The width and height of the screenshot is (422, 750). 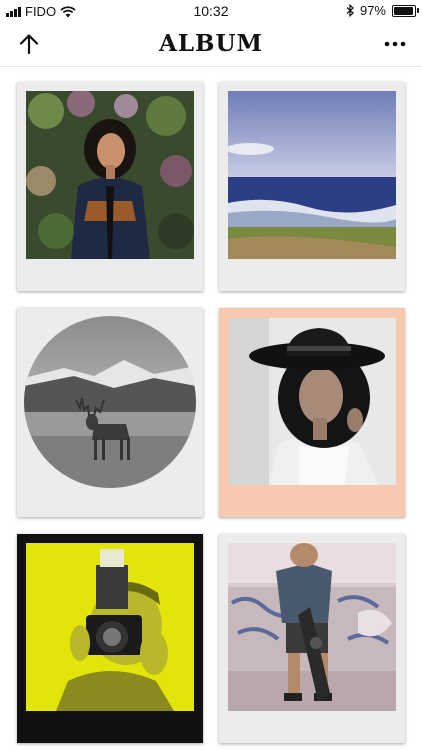 I want to click on page-title: ALBUM, so click(x=211, y=43).